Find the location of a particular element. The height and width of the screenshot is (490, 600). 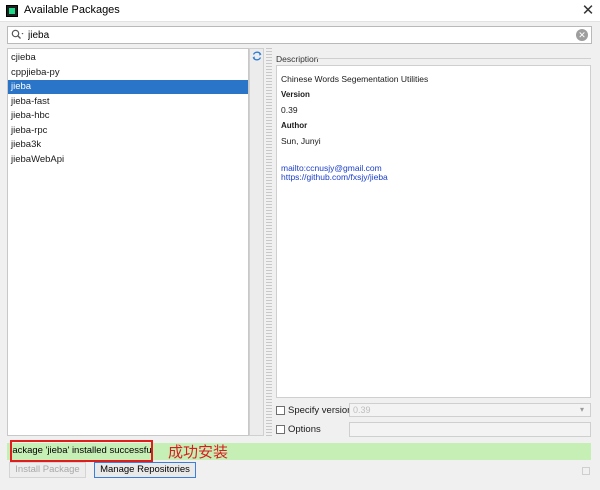

install-package-button: Install Package is located at coordinates (47, 470).